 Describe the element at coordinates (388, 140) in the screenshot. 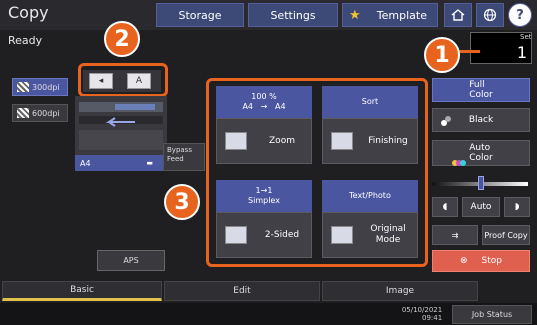

I see `finishing-label: Finishing` at that location.